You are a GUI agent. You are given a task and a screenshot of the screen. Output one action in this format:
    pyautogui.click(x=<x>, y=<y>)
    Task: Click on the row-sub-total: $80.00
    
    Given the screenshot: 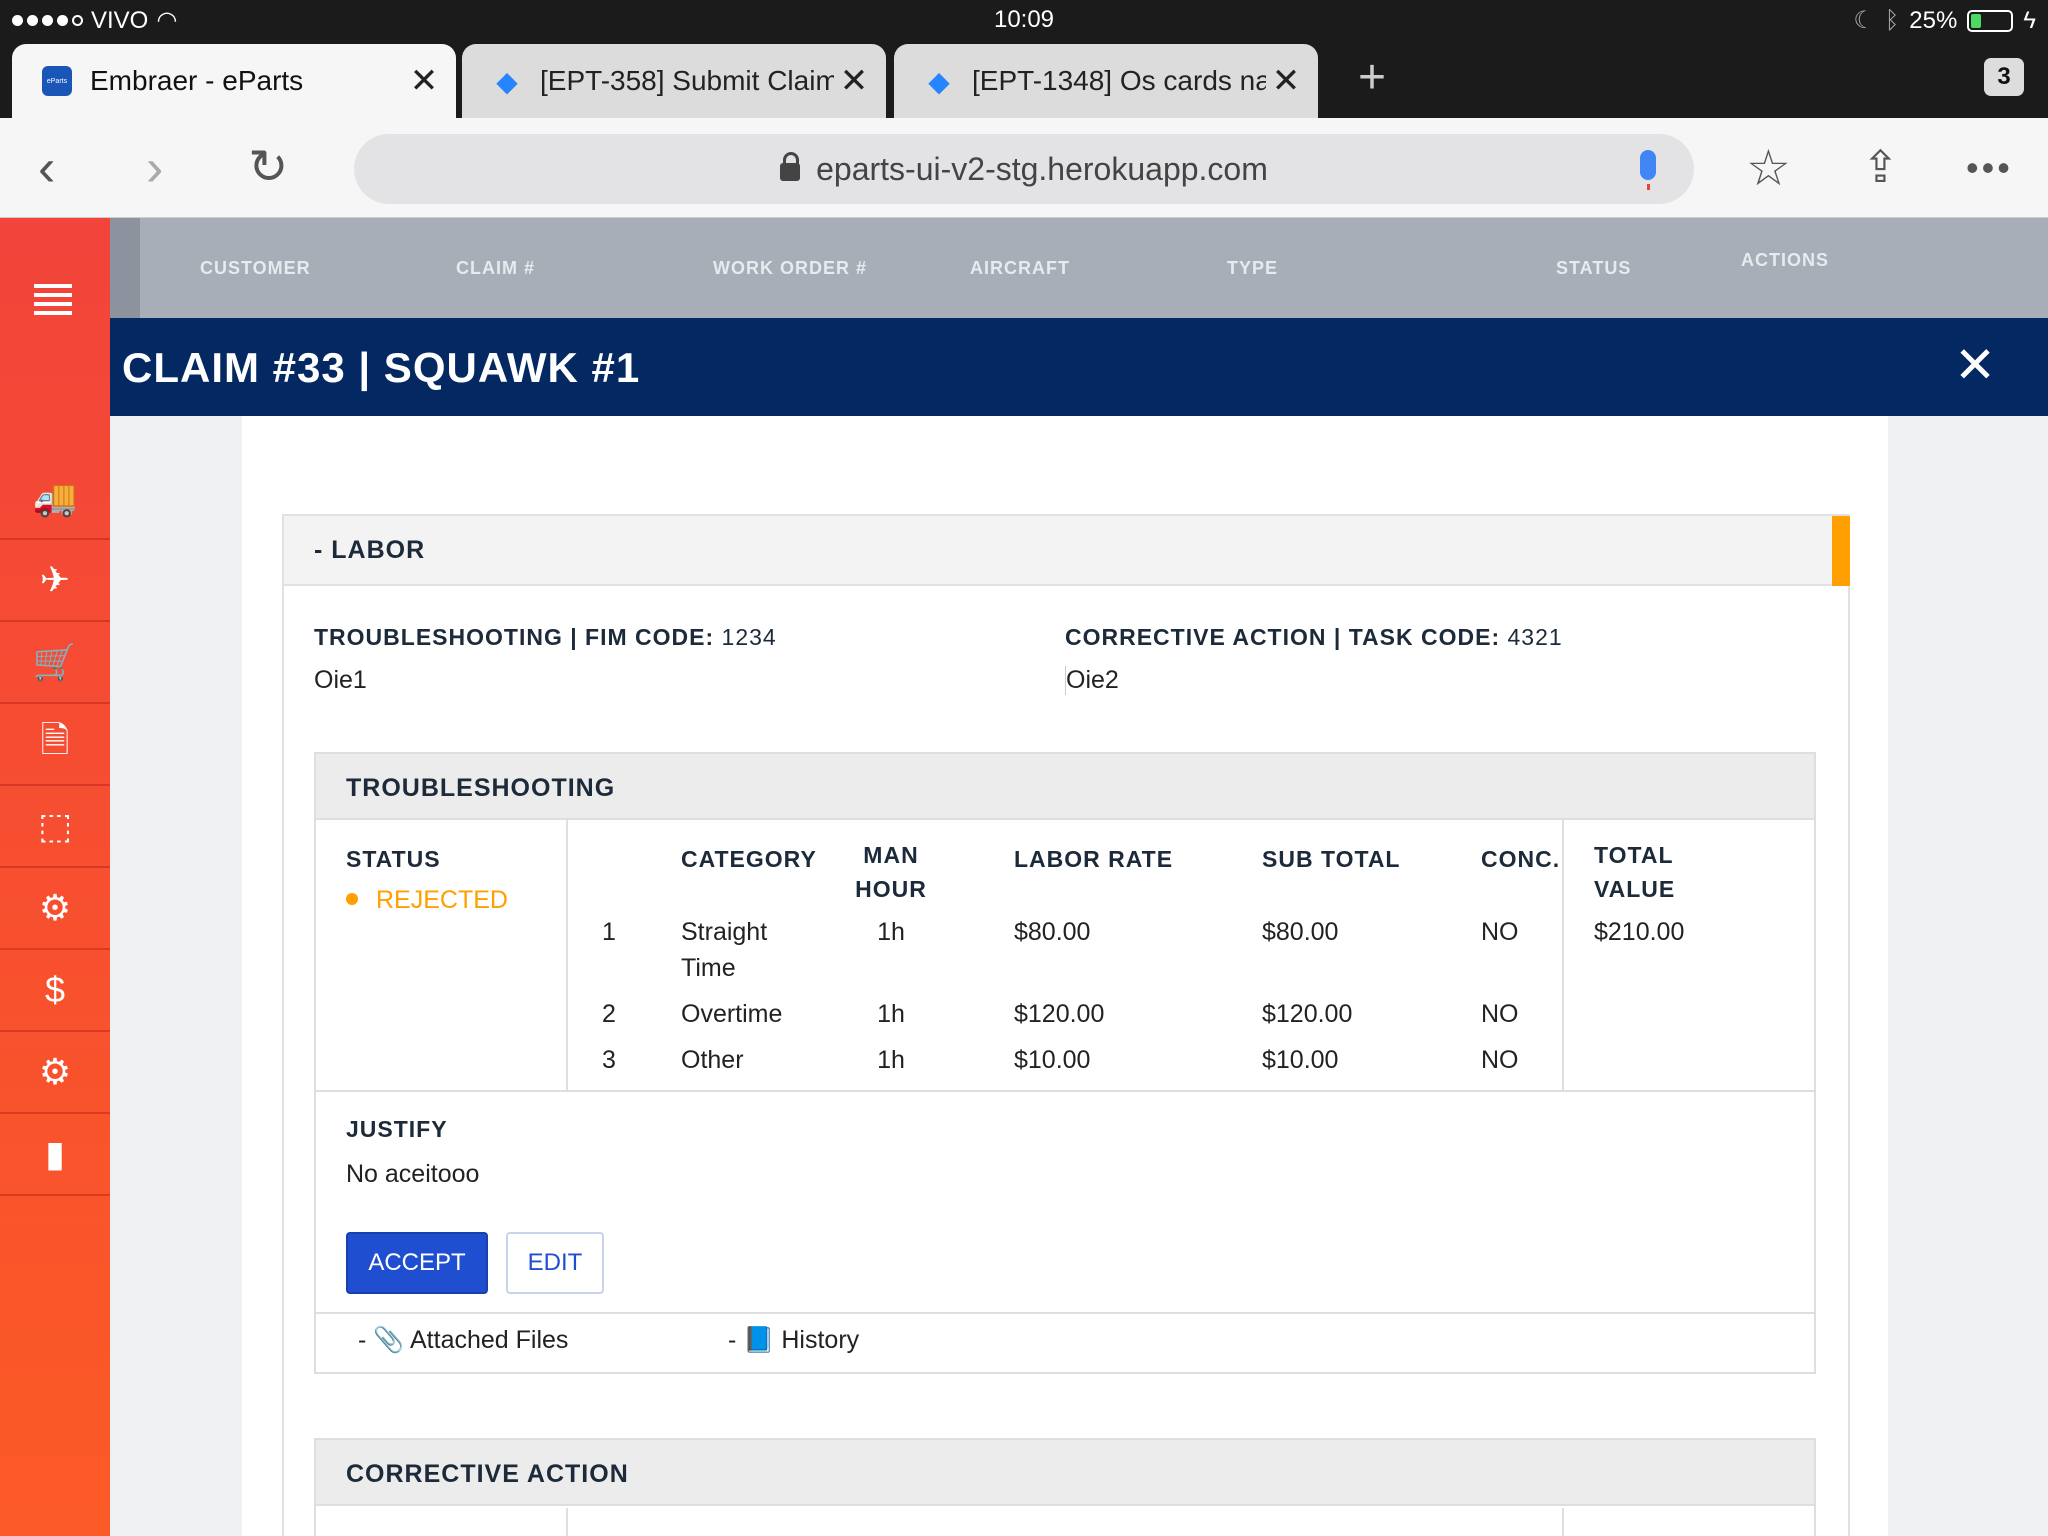 What is the action you would take?
    pyautogui.click(x=1300, y=932)
    